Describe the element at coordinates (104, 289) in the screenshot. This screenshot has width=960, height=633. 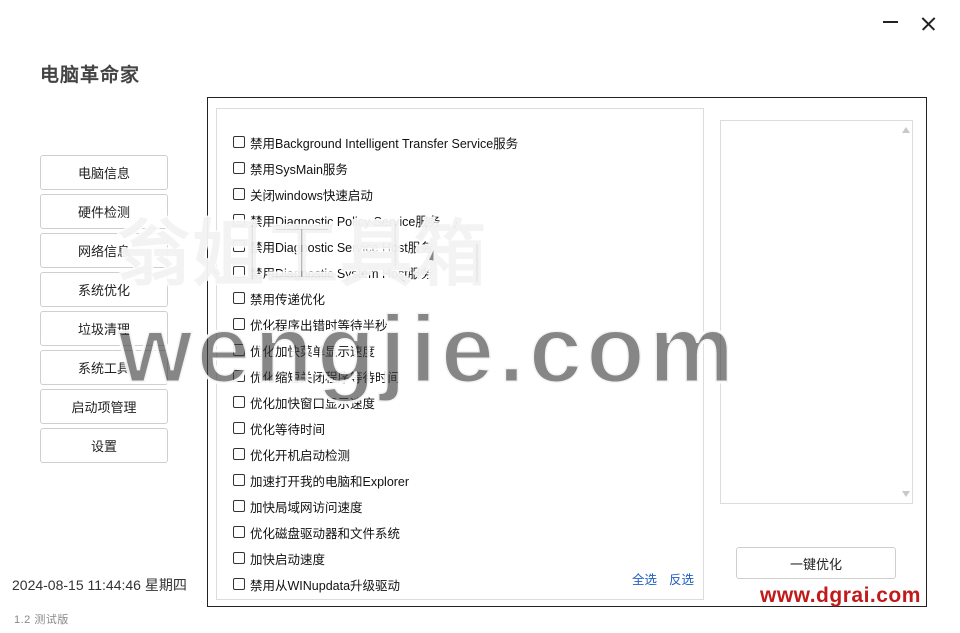
I see `nav-system-optimize-button: 系统优化` at that location.